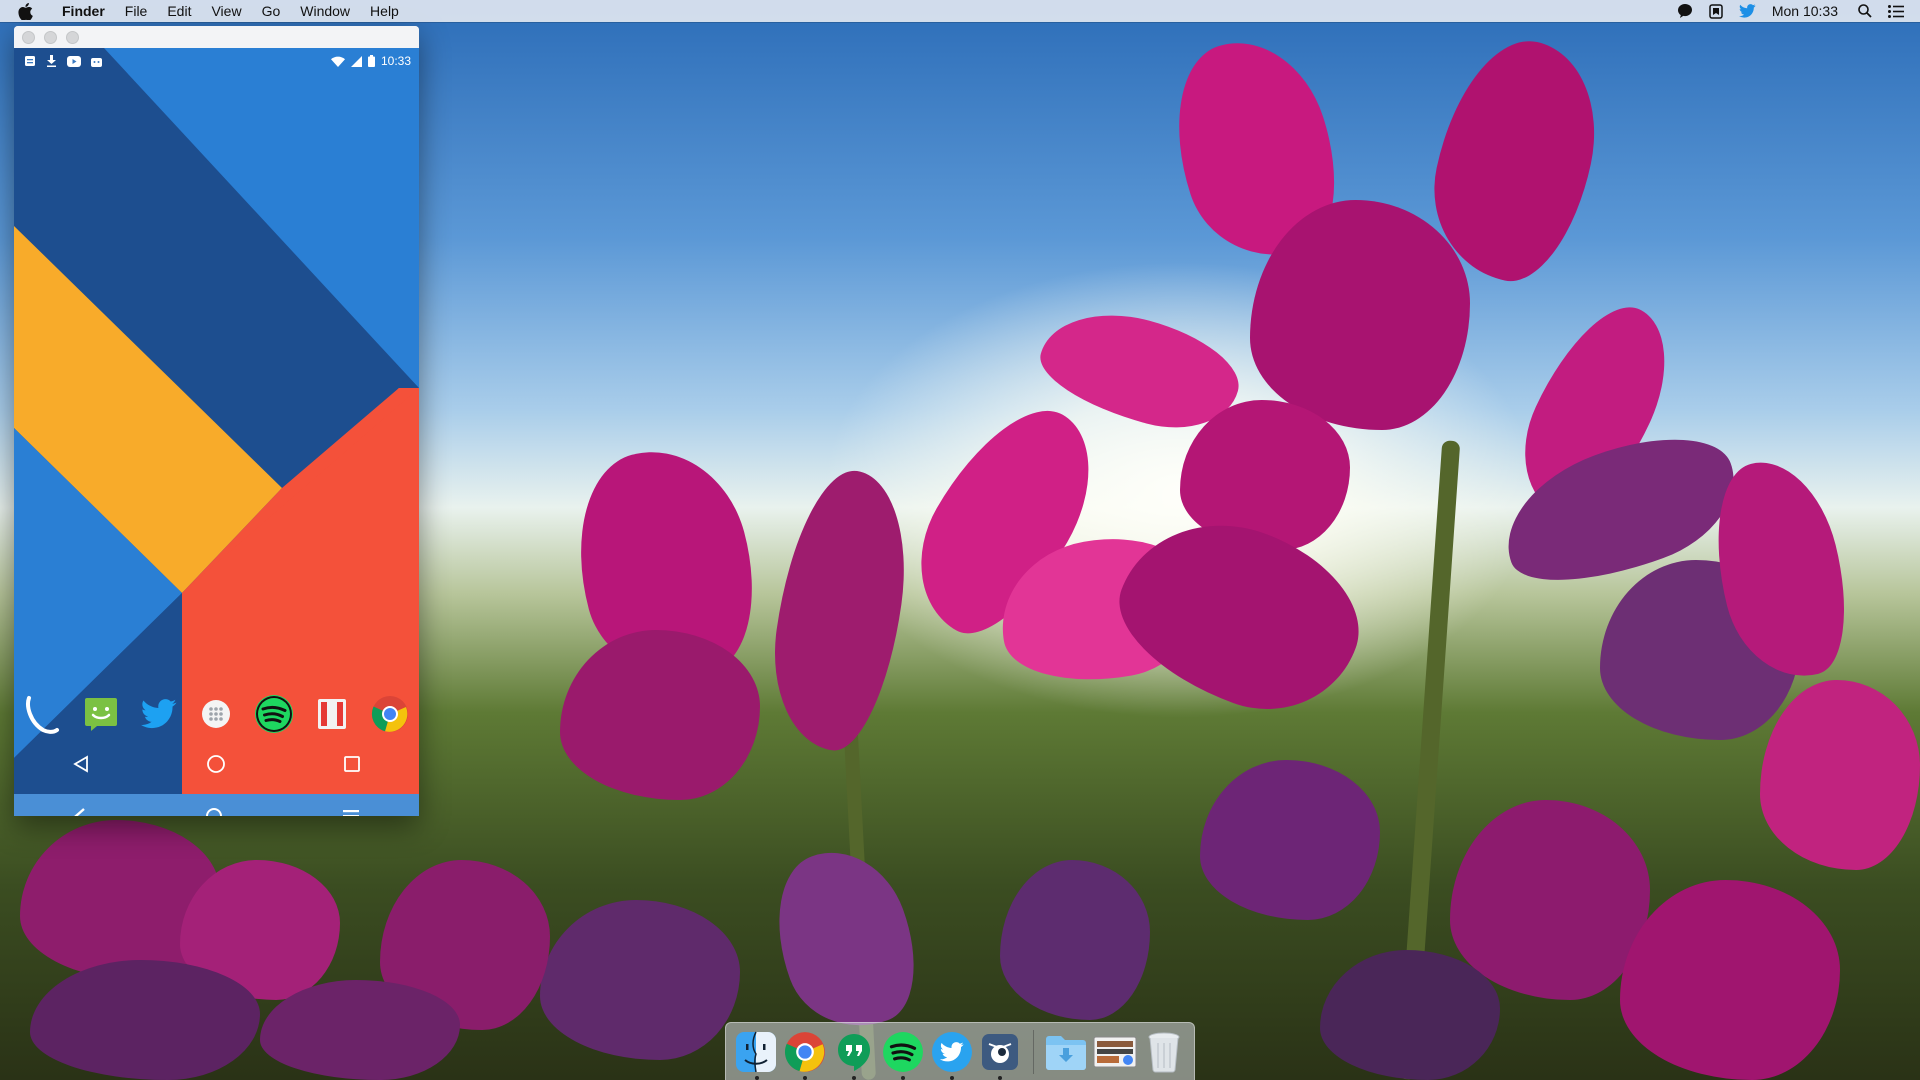 The image size is (1920, 1080). Describe the element at coordinates (395, 61) in the screenshot. I see `android-clock: 10:33` at that location.